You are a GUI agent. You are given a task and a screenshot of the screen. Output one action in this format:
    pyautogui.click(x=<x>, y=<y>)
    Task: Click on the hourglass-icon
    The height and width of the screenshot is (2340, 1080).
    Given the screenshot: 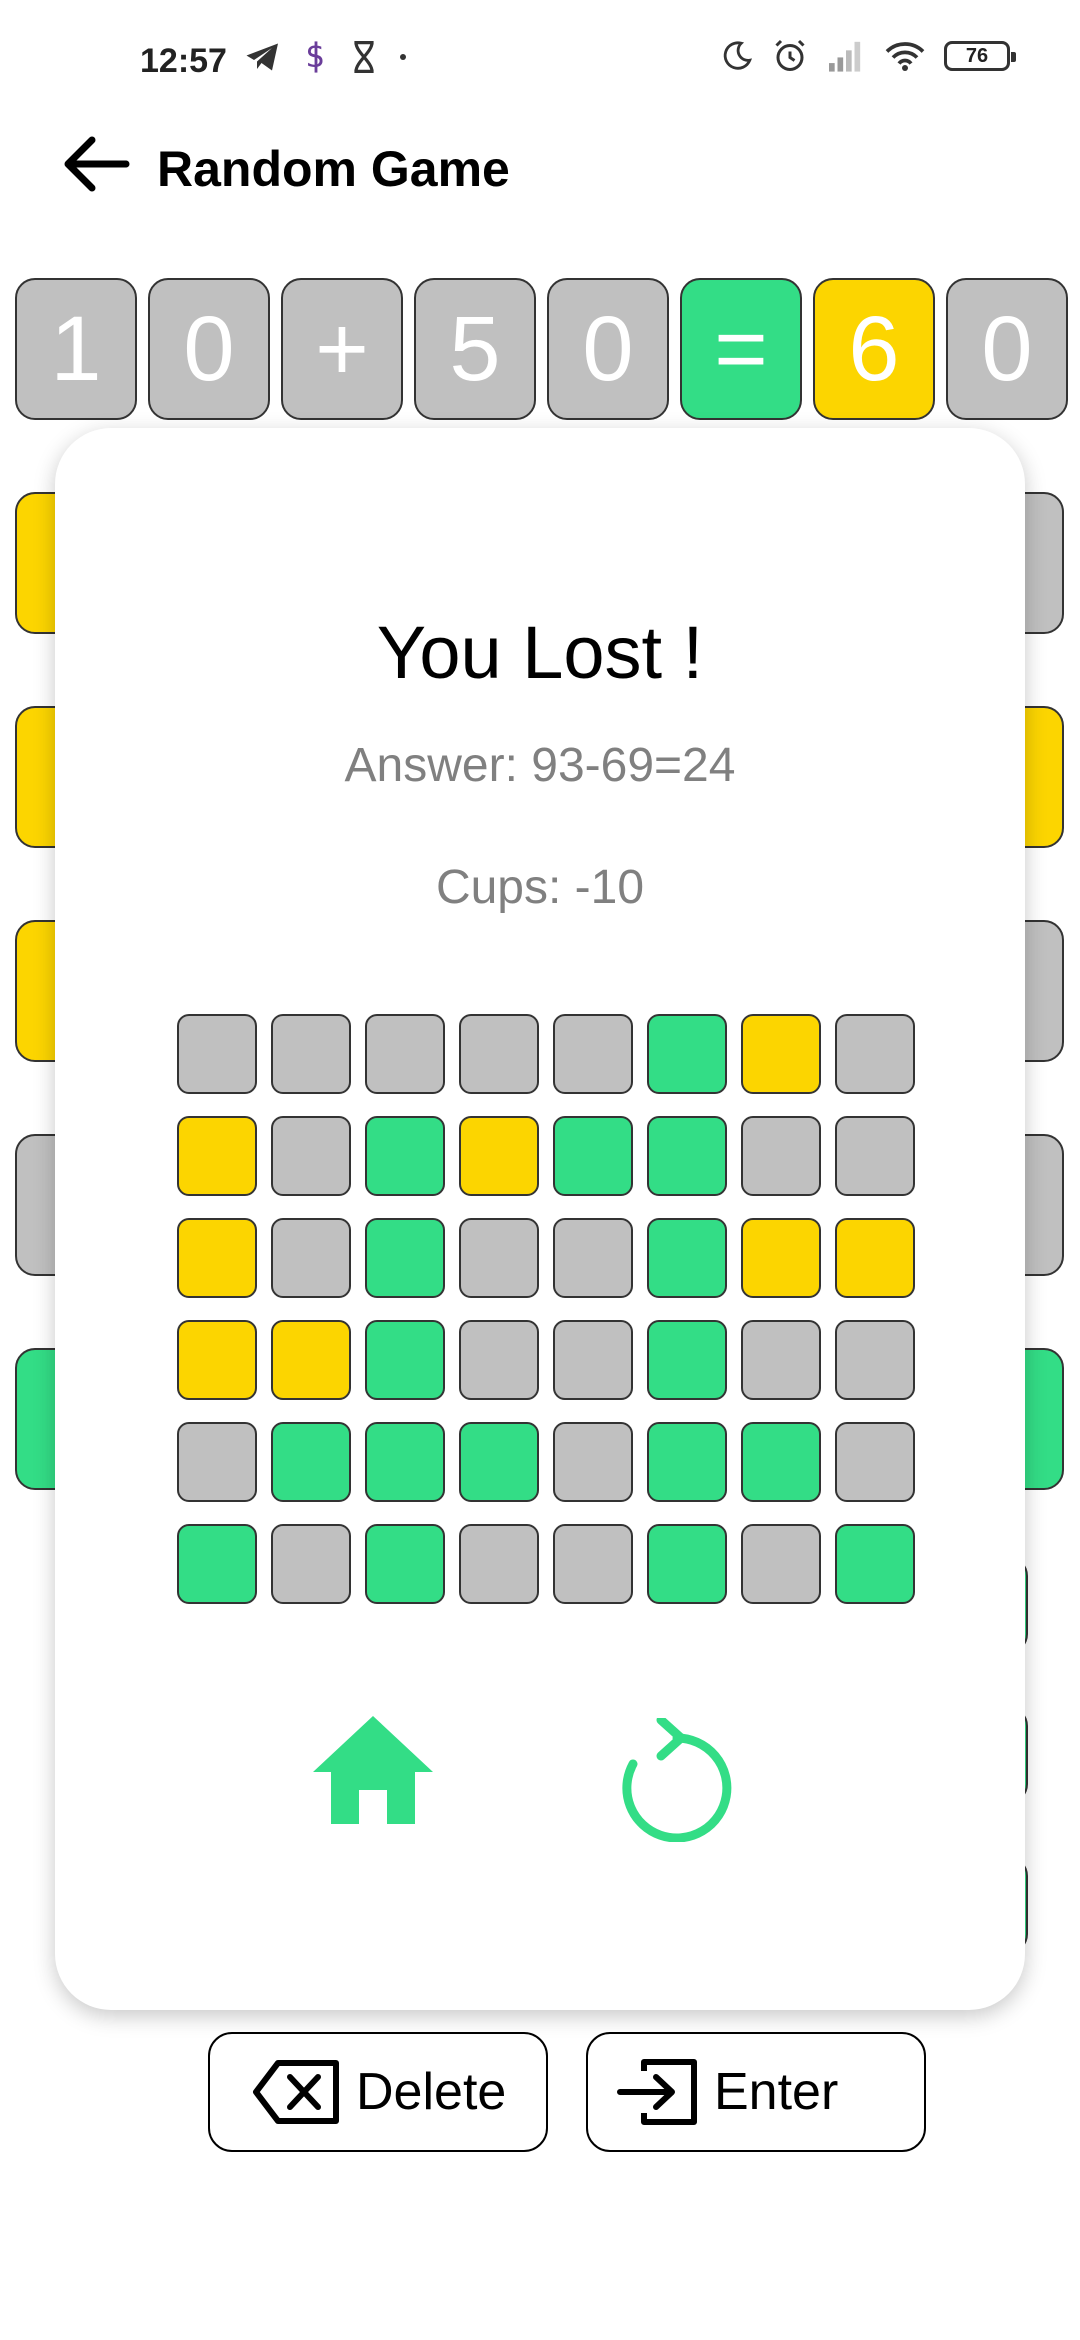 What is the action you would take?
    pyautogui.click(x=364, y=57)
    